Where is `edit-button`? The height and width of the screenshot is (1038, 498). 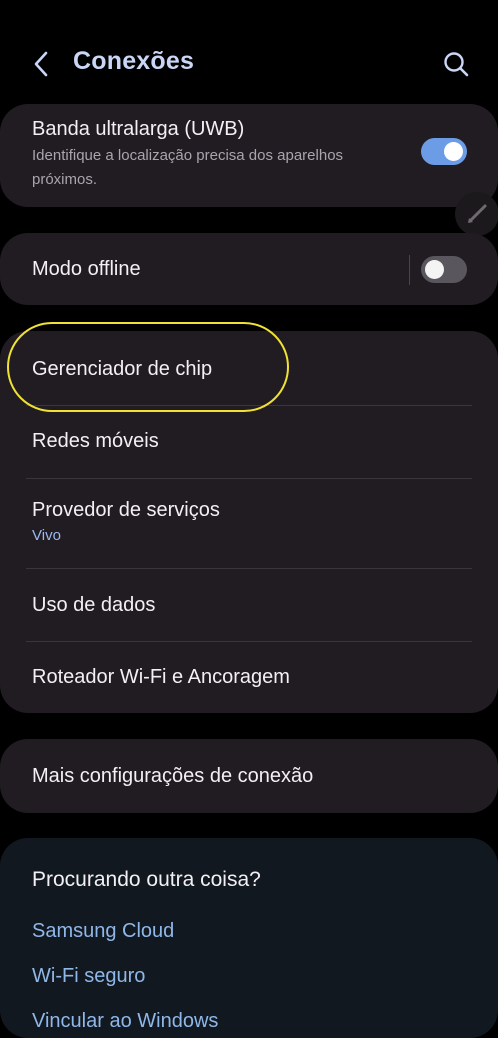 edit-button is located at coordinates (476, 214).